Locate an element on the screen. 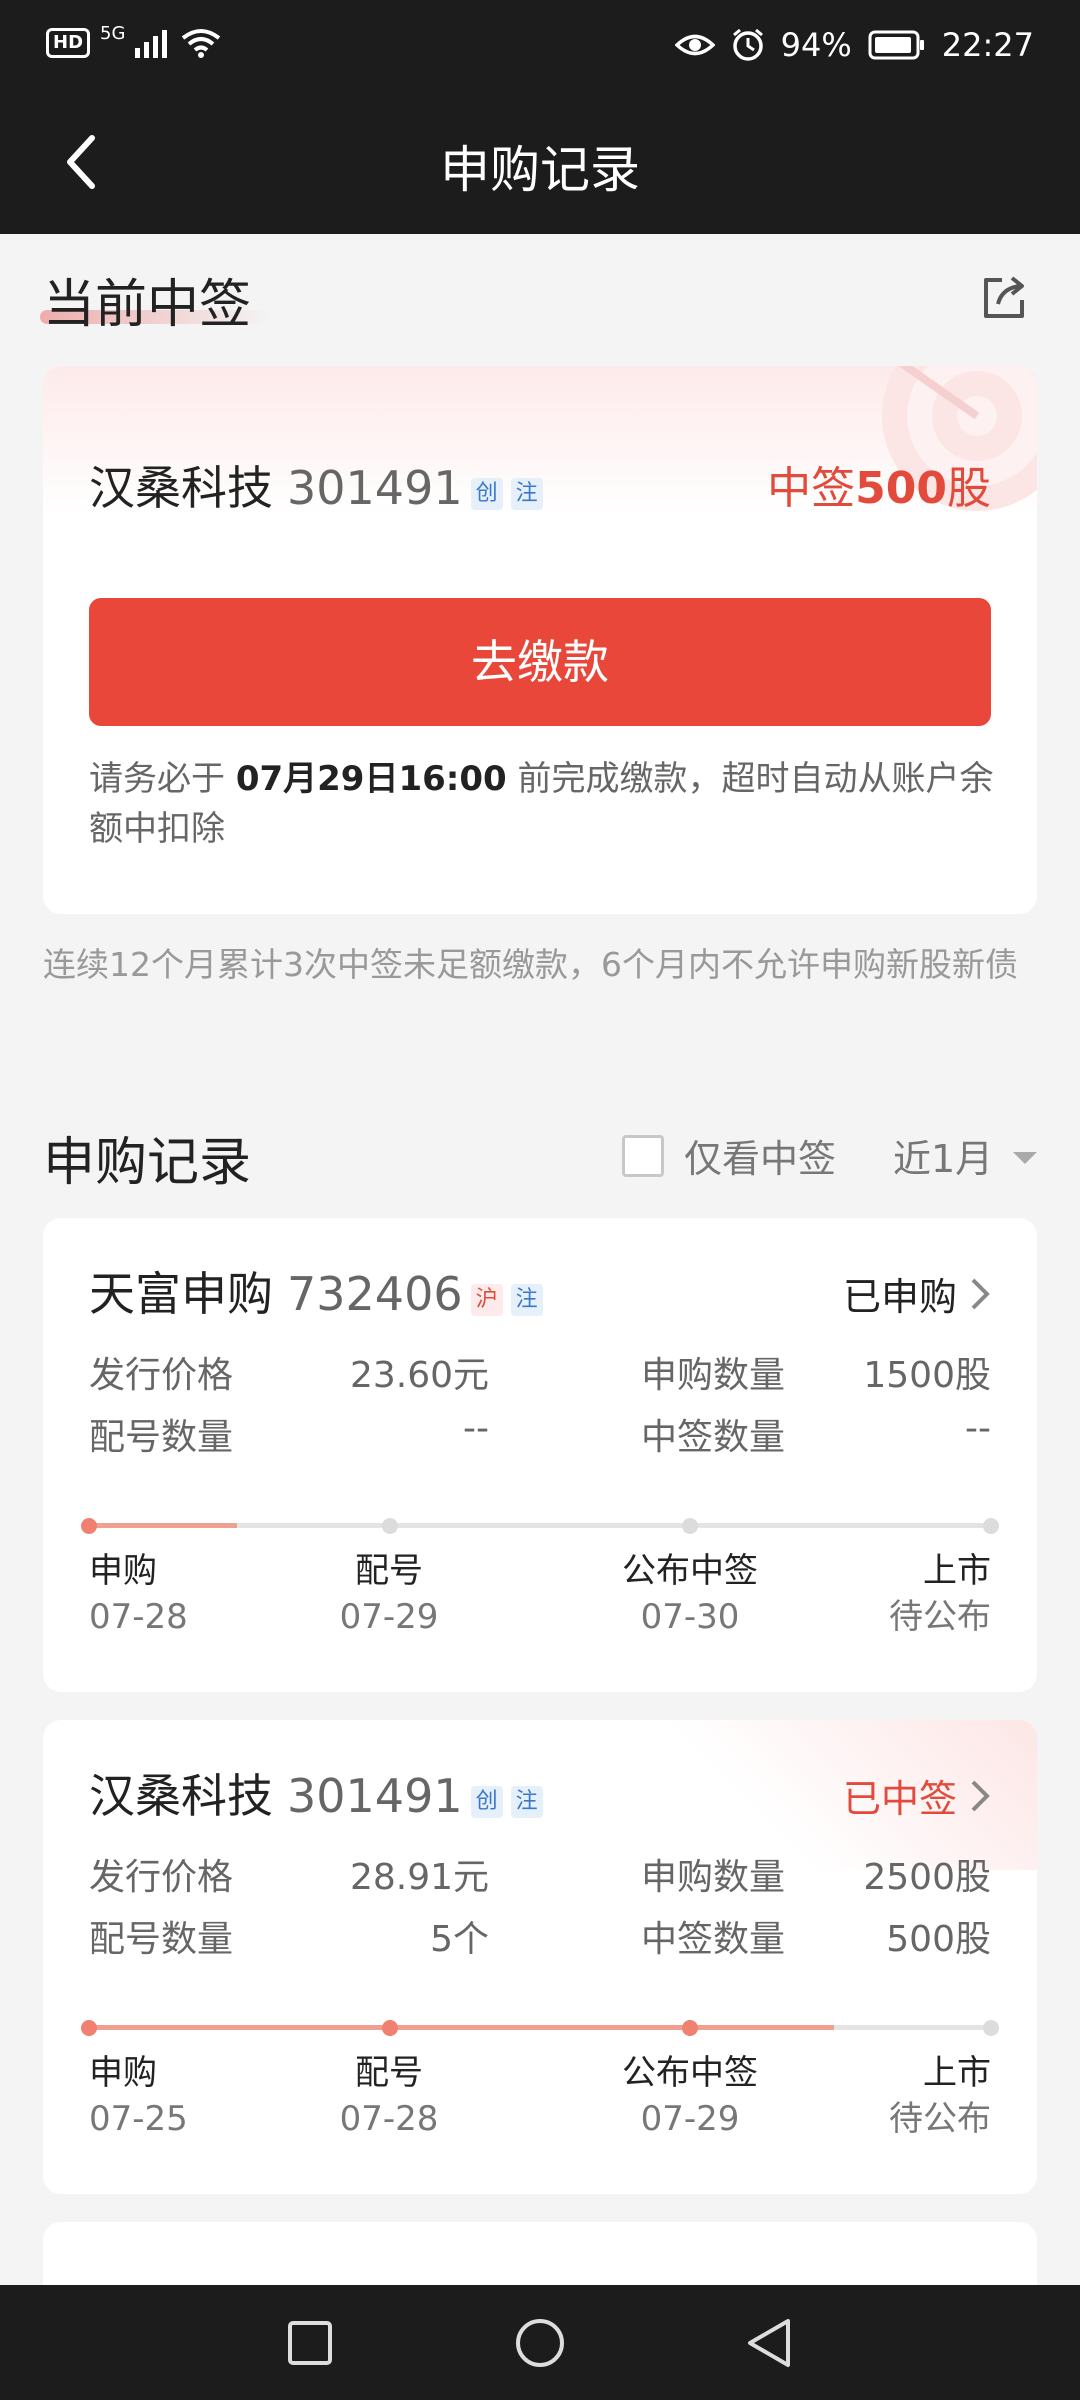  issue-price-value: 23.60元 is located at coordinates (419, 1375).